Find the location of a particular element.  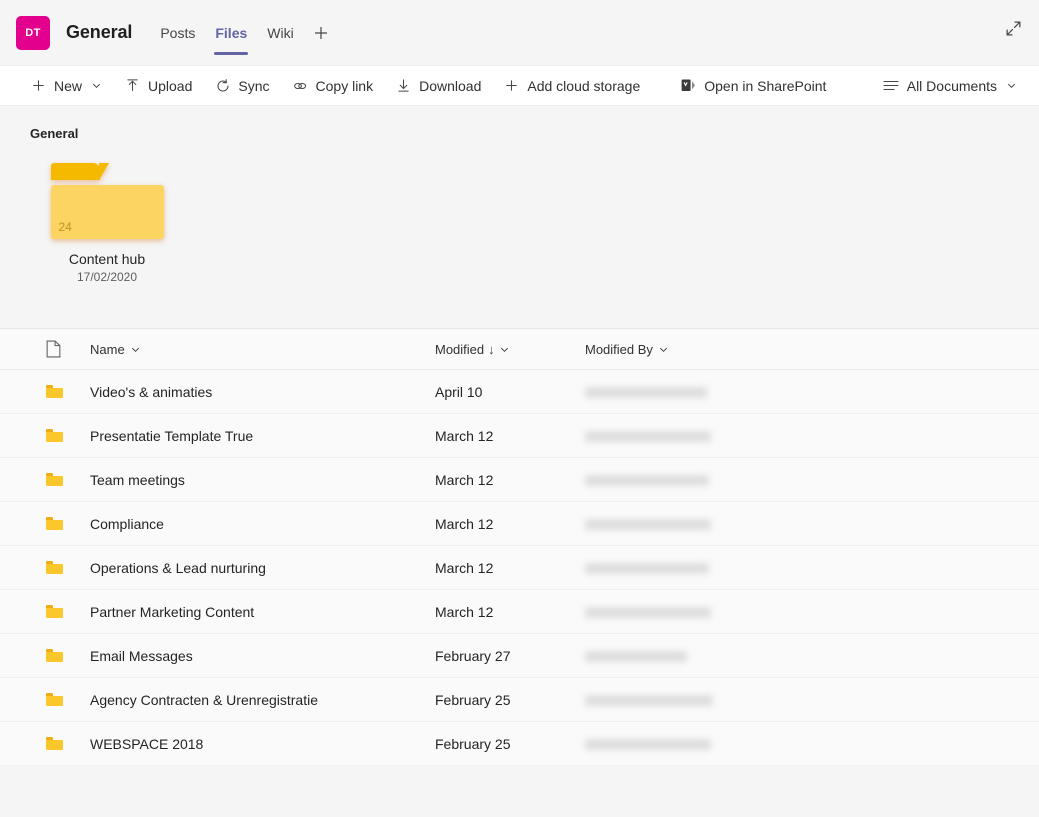

table-row: Team meetings March 12 is located at coordinates (519, 480).